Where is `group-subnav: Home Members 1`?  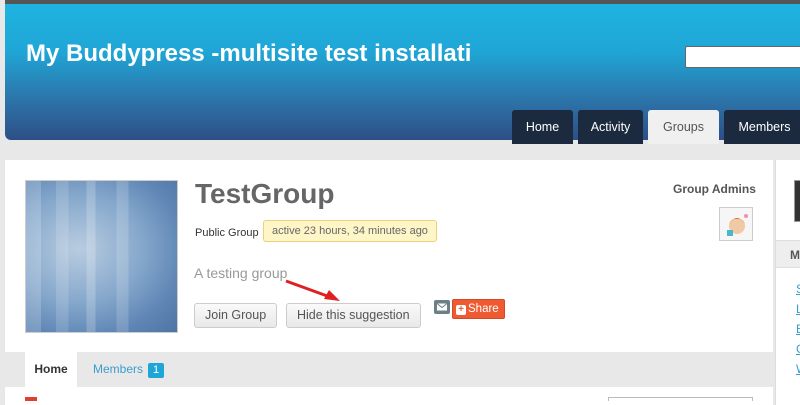 group-subnav: Home Members 1 is located at coordinates (389, 369).